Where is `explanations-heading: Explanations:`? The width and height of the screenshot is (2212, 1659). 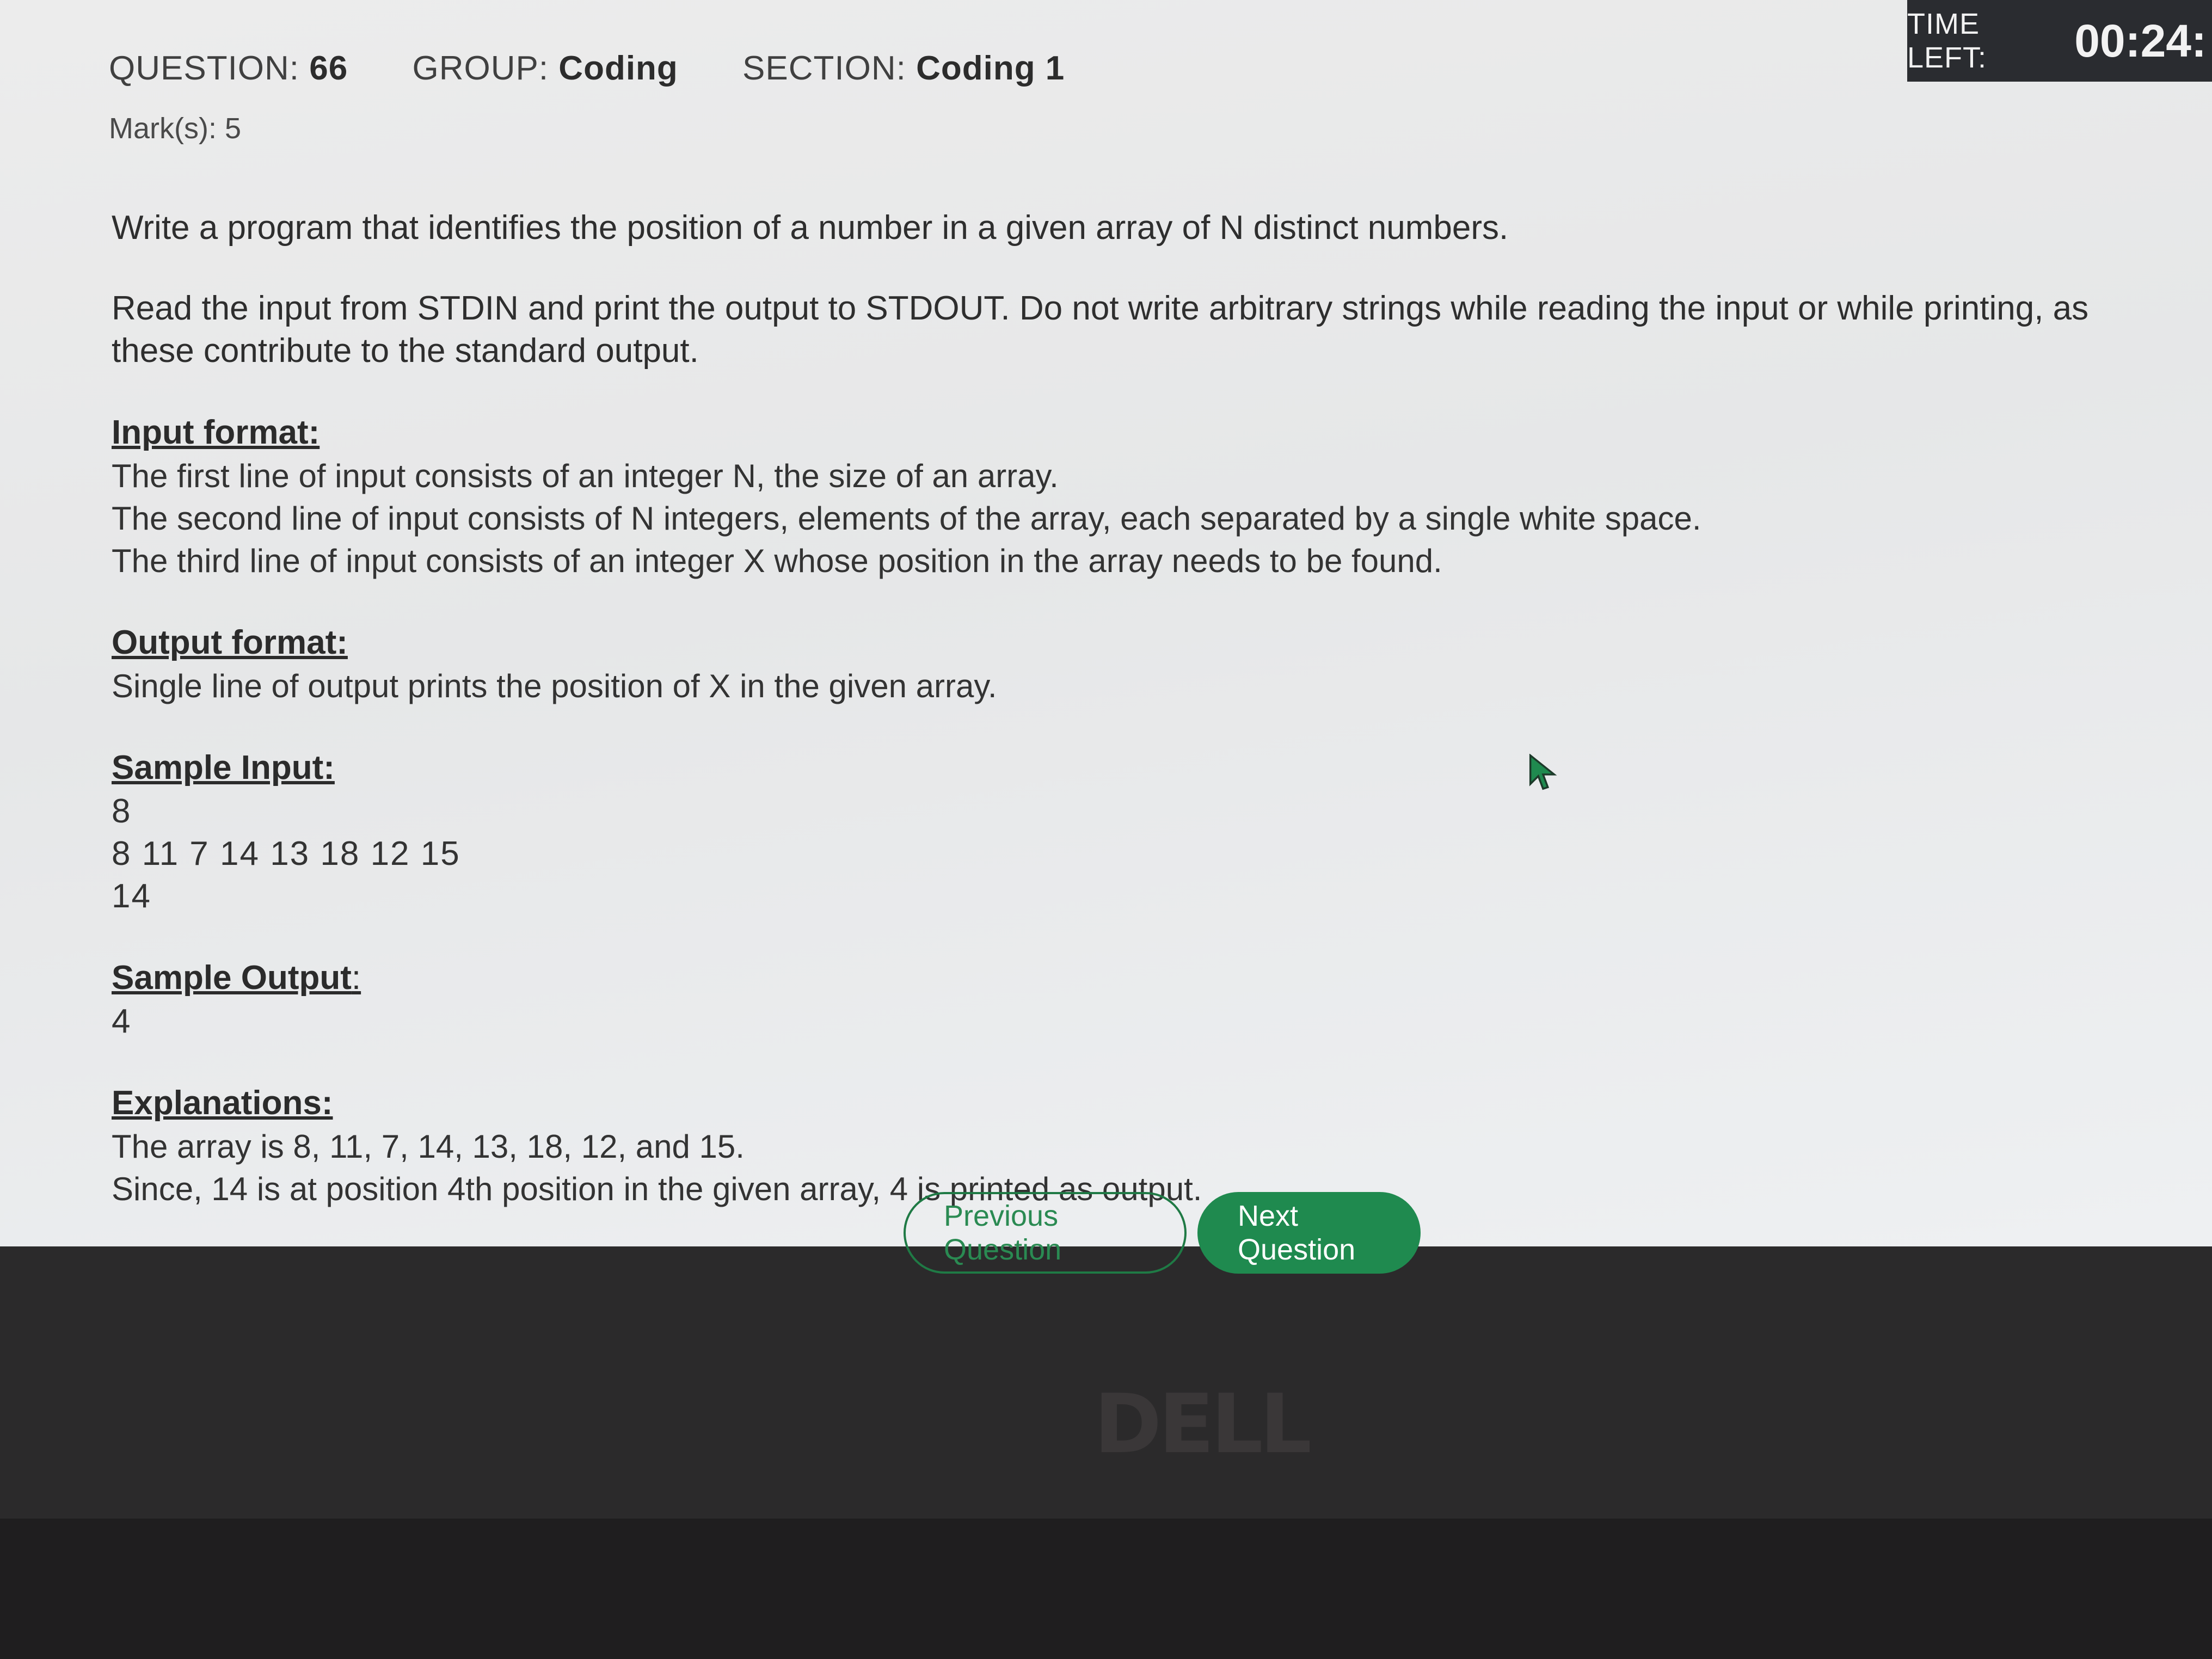
explanations-heading: Explanations: is located at coordinates (222, 1103).